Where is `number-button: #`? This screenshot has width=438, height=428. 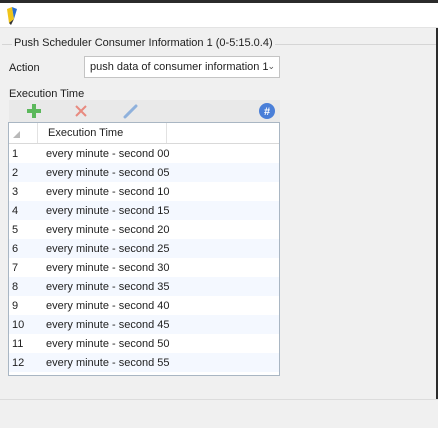 number-button: # is located at coordinates (267, 111).